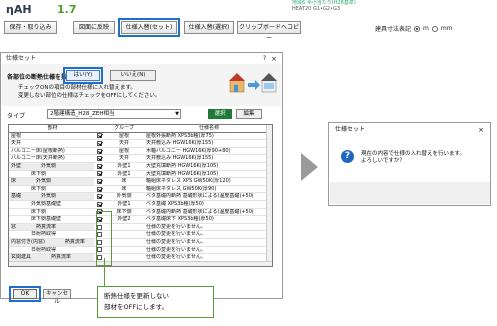 The image size is (497, 326). What do you see at coordinates (140, 175) in the screenshot?
I see `table-row: 床下側 外壁1 大壁充填断熱 HGW16K(厚105)` at bounding box center [140, 175].